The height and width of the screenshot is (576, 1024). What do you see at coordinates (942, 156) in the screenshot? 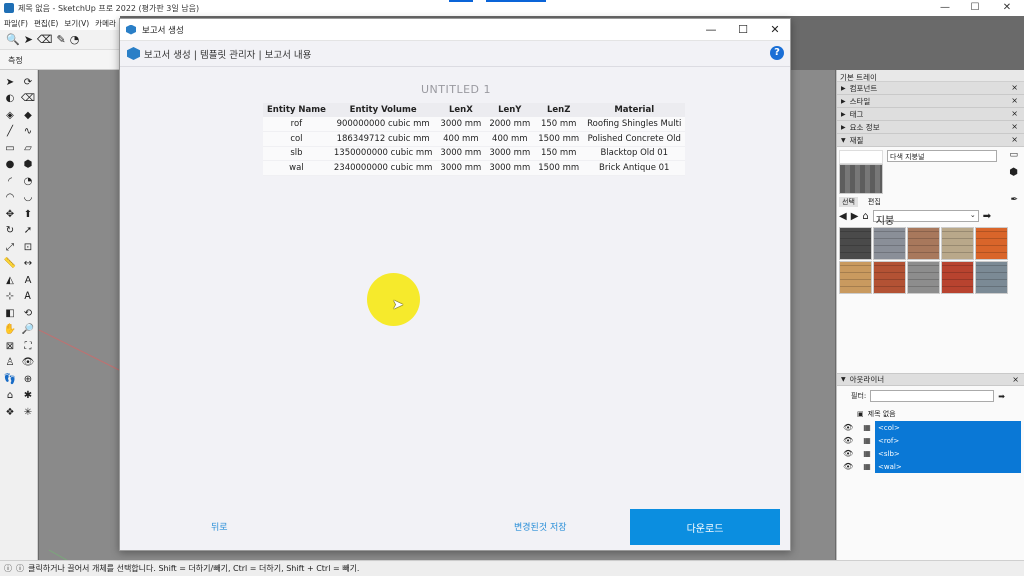
I see `material-name-field: 다색 지붕널` at bounding box center [942, 156].